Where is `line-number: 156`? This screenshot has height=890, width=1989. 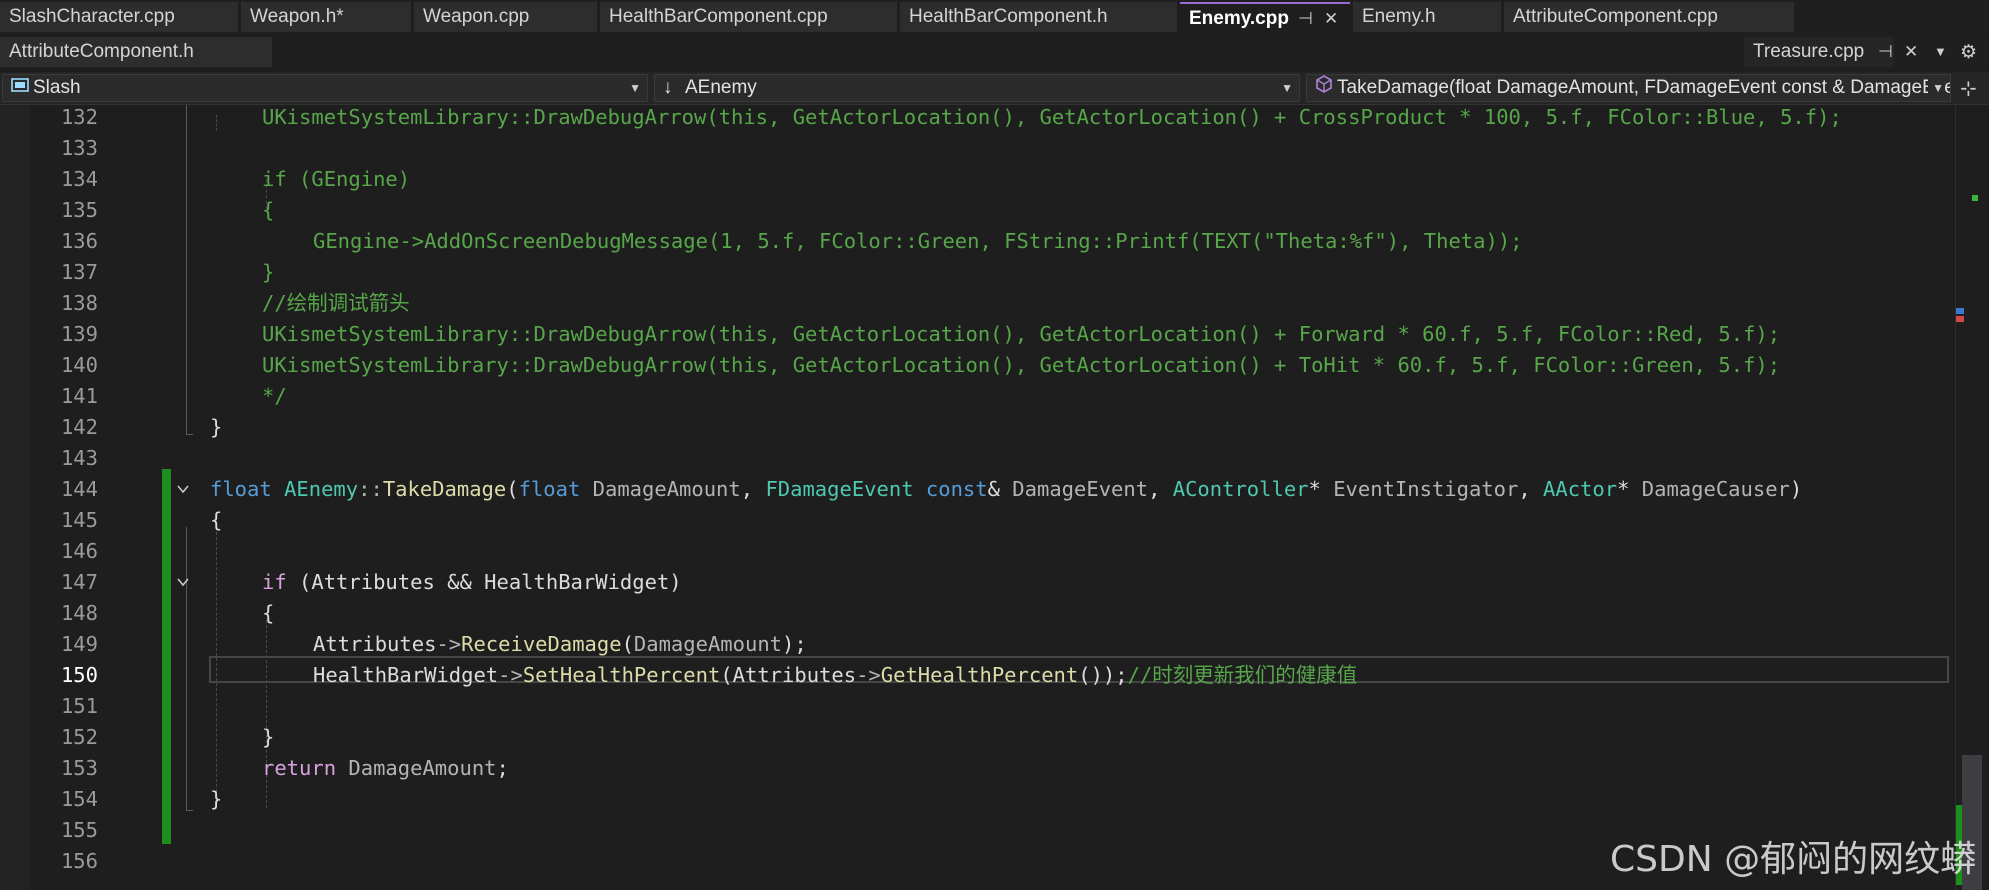 line-number: 156 is located at coordinates (79, 861).